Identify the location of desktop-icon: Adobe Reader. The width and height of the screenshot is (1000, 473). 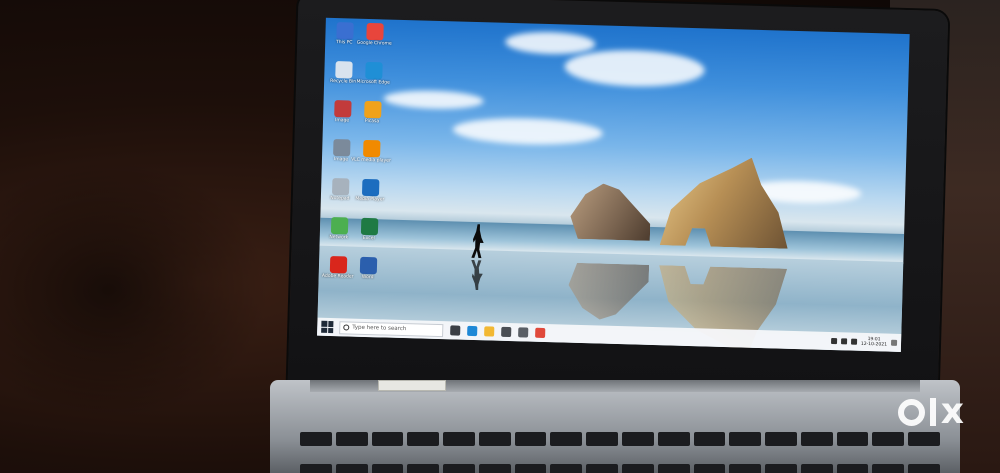
(338, 267).